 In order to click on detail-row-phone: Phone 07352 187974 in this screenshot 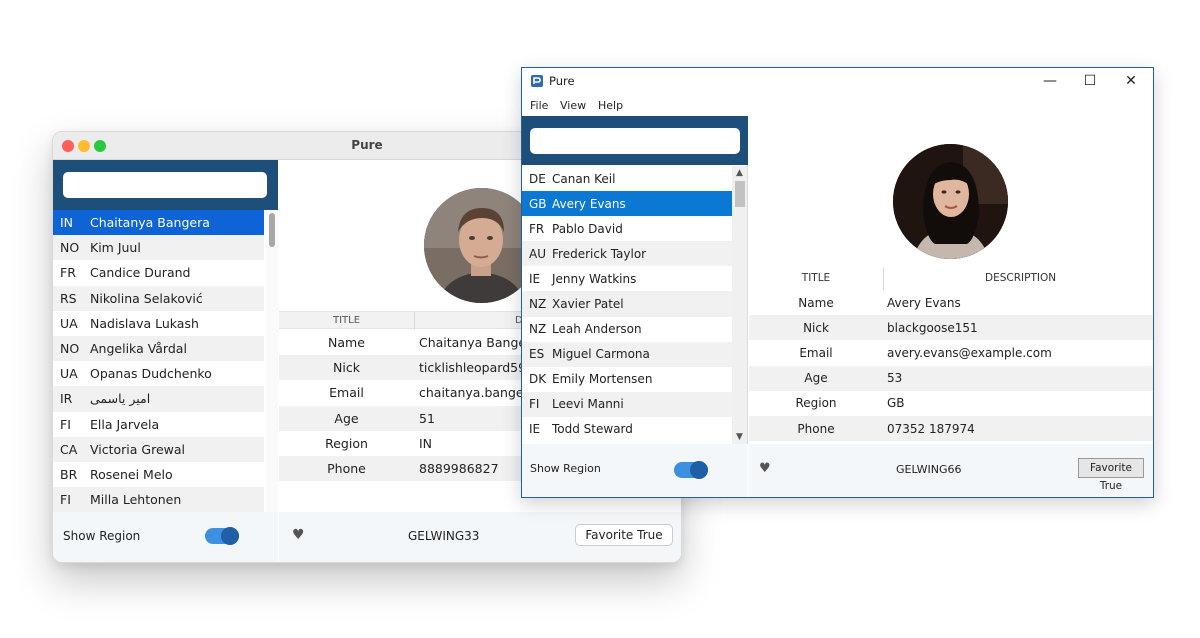, I will do `click(951, 428)`.